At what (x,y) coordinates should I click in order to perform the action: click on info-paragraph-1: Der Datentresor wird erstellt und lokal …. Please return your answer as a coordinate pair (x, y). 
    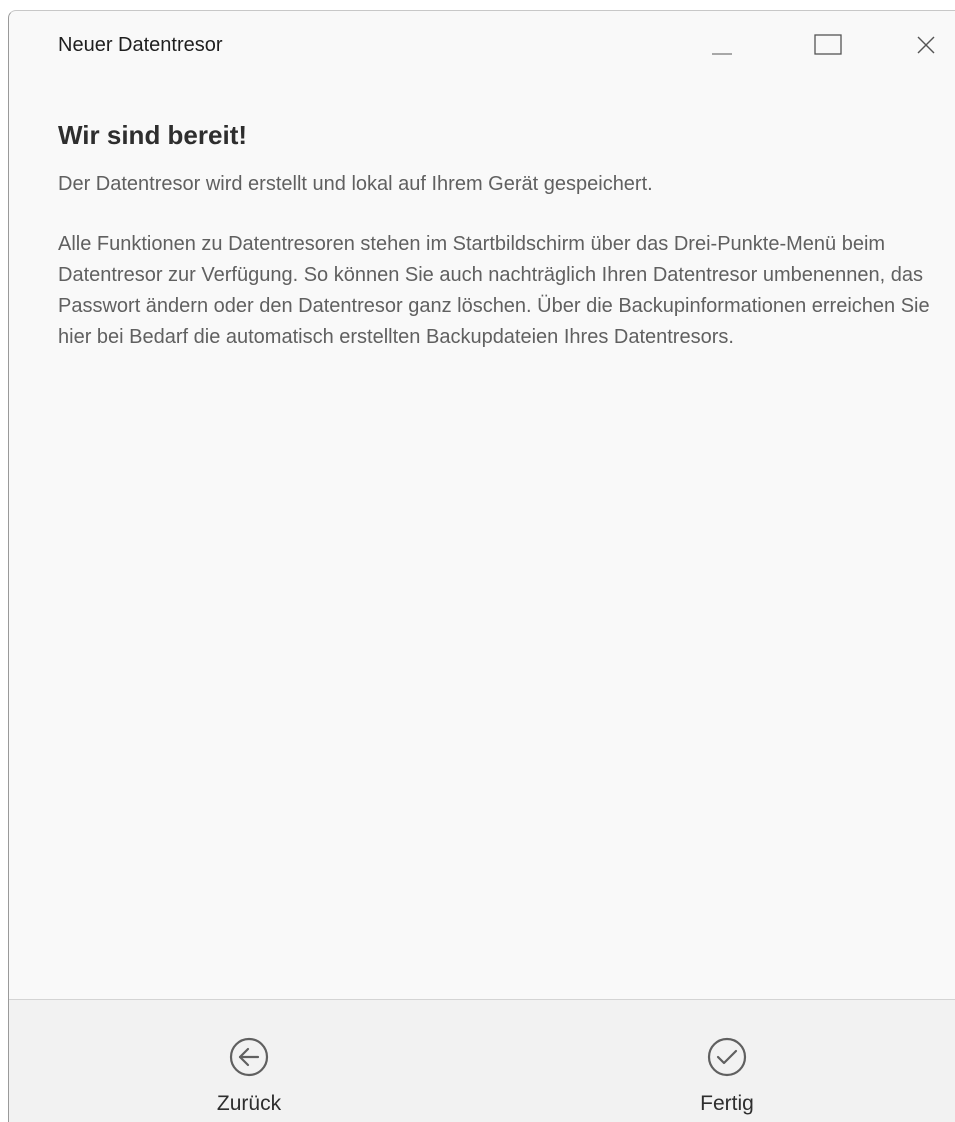
    Looking at the image, I should click on (355, 184).